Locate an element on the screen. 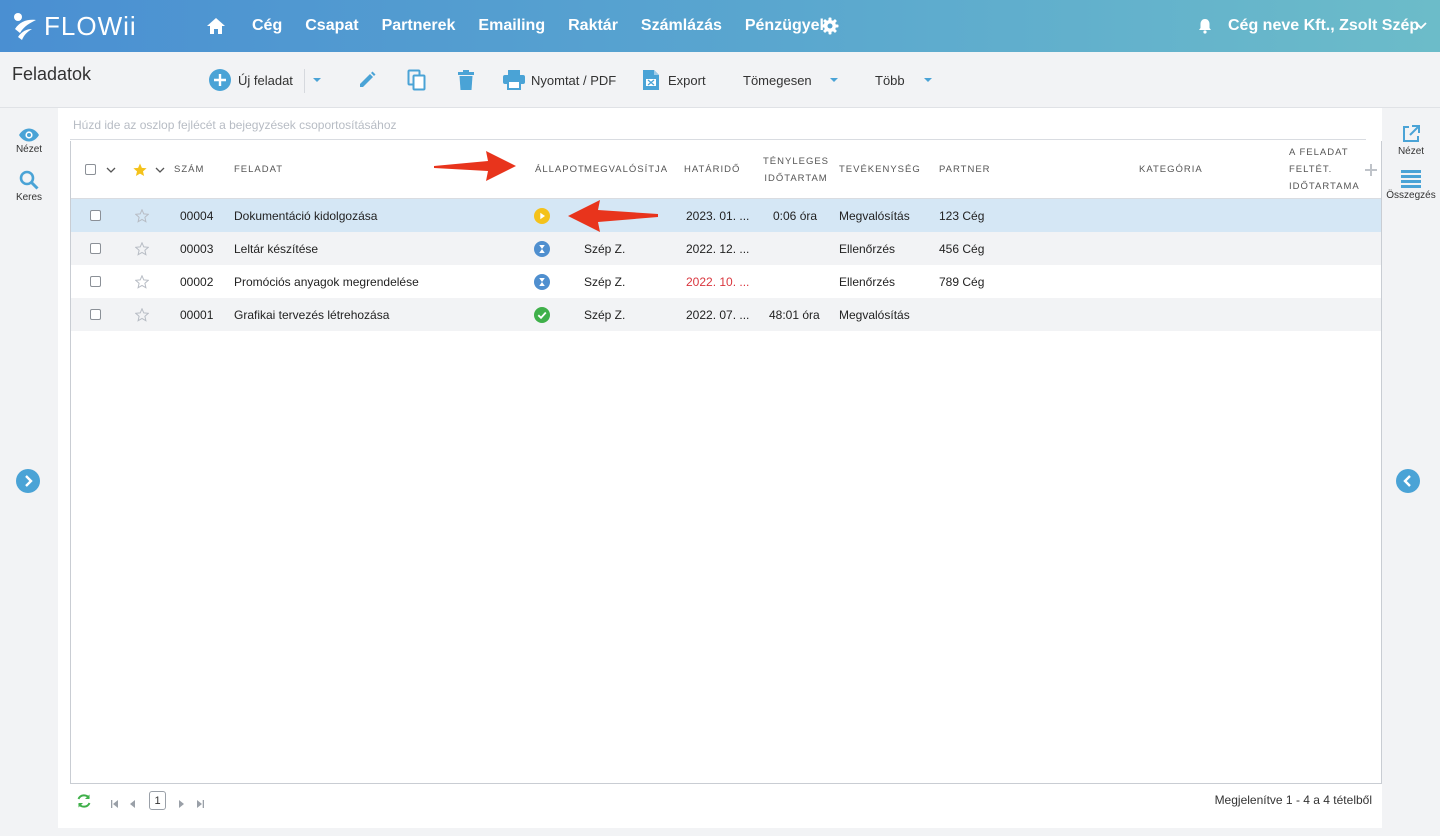  column-header-status: Állapot is located at coordinates (560, 169).